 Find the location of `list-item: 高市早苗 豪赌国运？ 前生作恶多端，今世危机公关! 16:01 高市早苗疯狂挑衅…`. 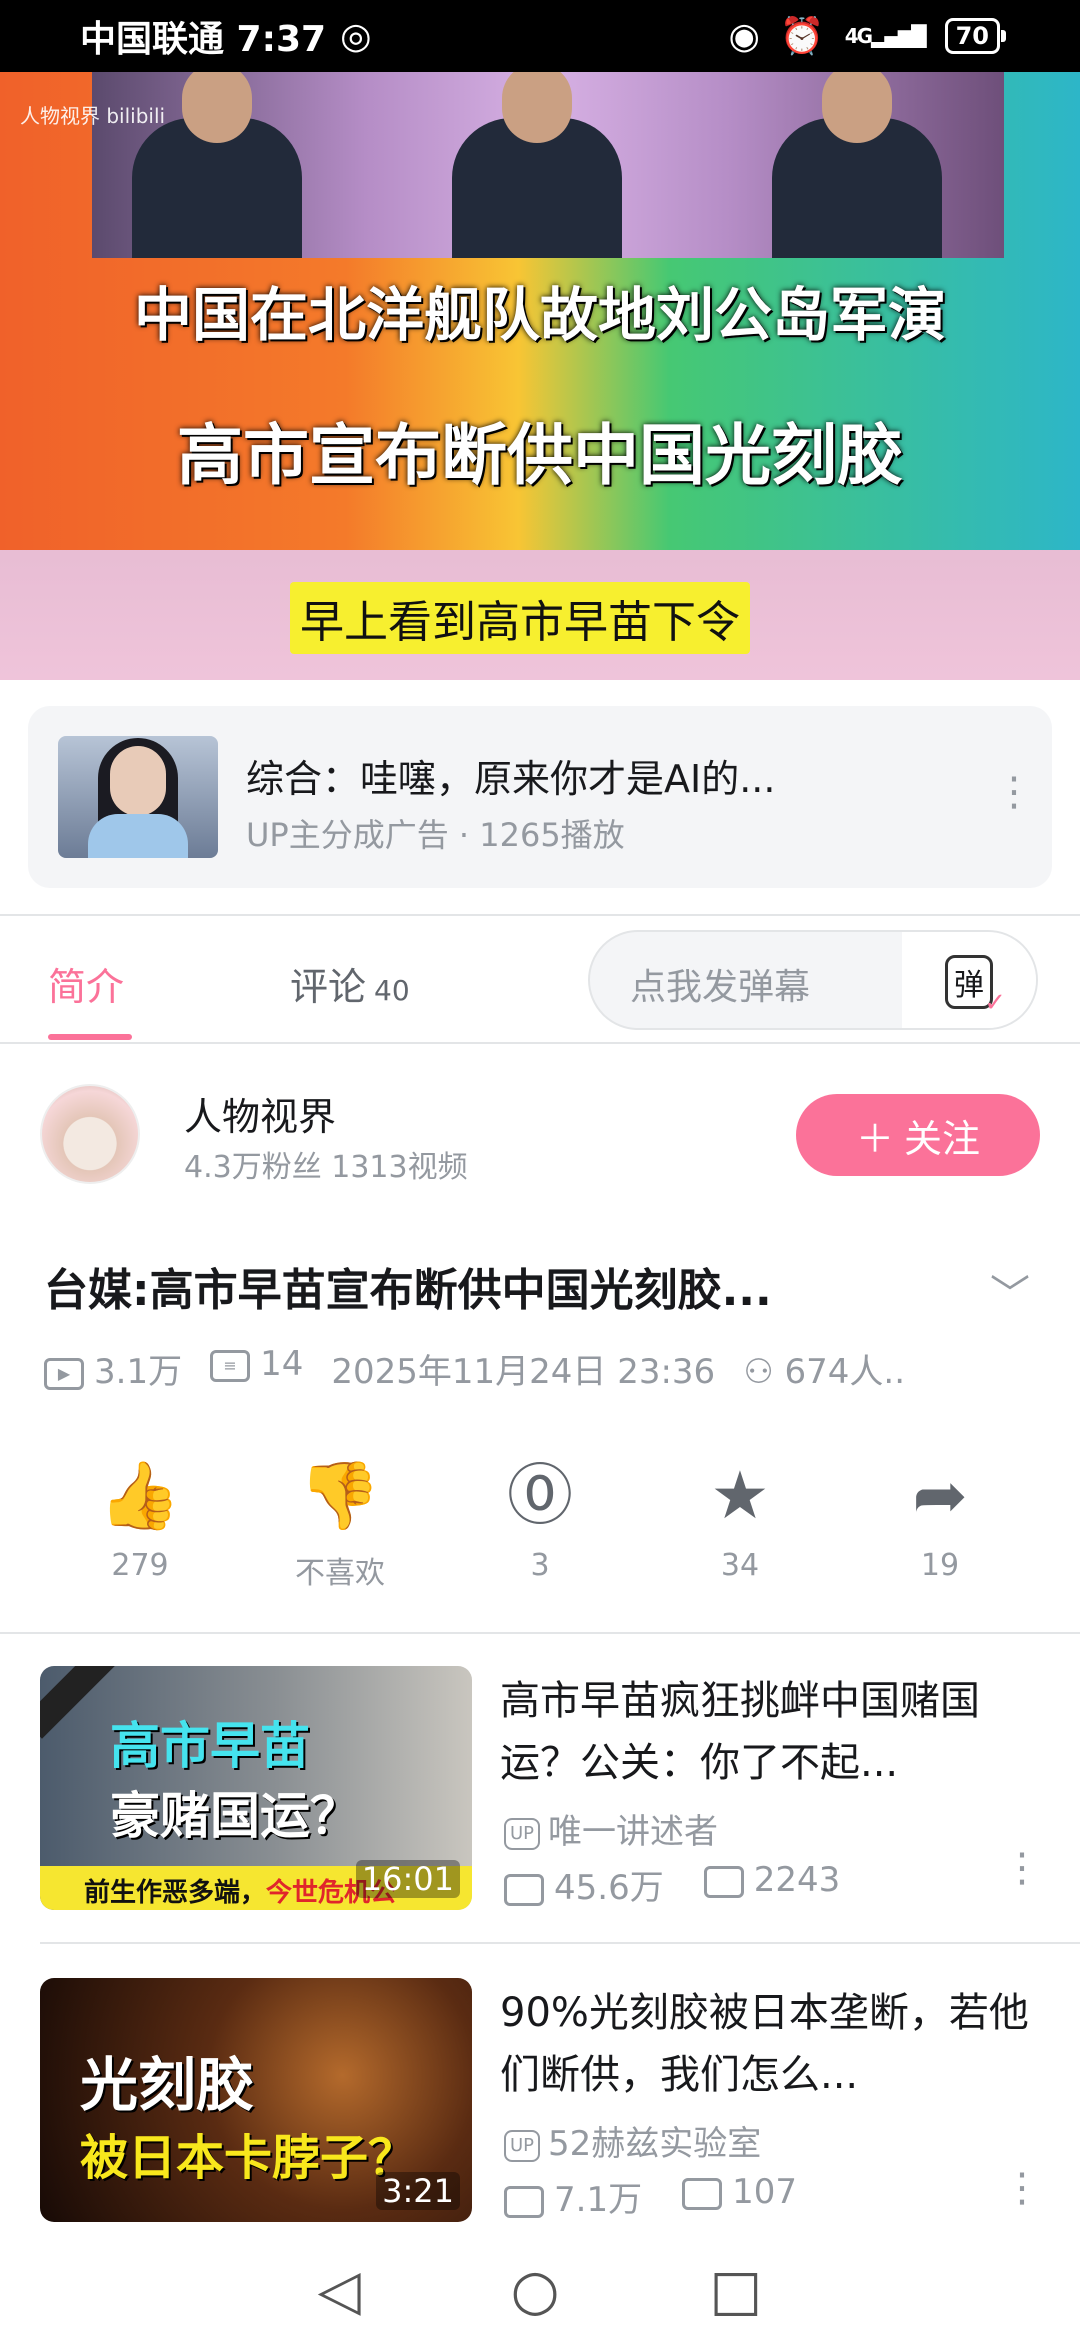

list-item: 高市早苗 豪赌国运？ 前生作恶多端，今世危机公关! 16:01 高市早苗疯狂挑衅… is located at coordinates (540, 1790).